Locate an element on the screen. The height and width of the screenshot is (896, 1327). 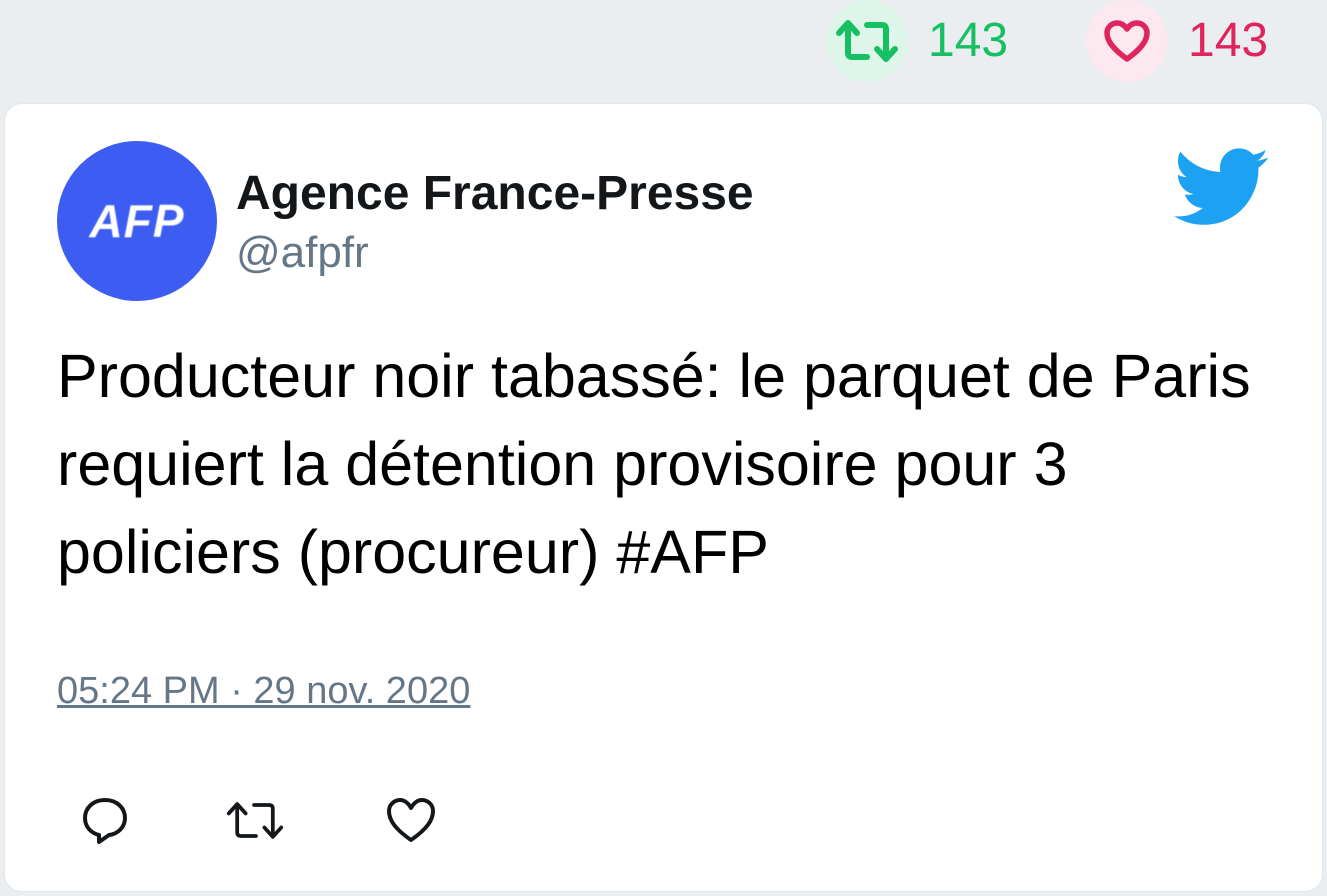
tweet-timestamp: 05:24 PM · 29 nov. 2020 is located at coordinates (263, 691).